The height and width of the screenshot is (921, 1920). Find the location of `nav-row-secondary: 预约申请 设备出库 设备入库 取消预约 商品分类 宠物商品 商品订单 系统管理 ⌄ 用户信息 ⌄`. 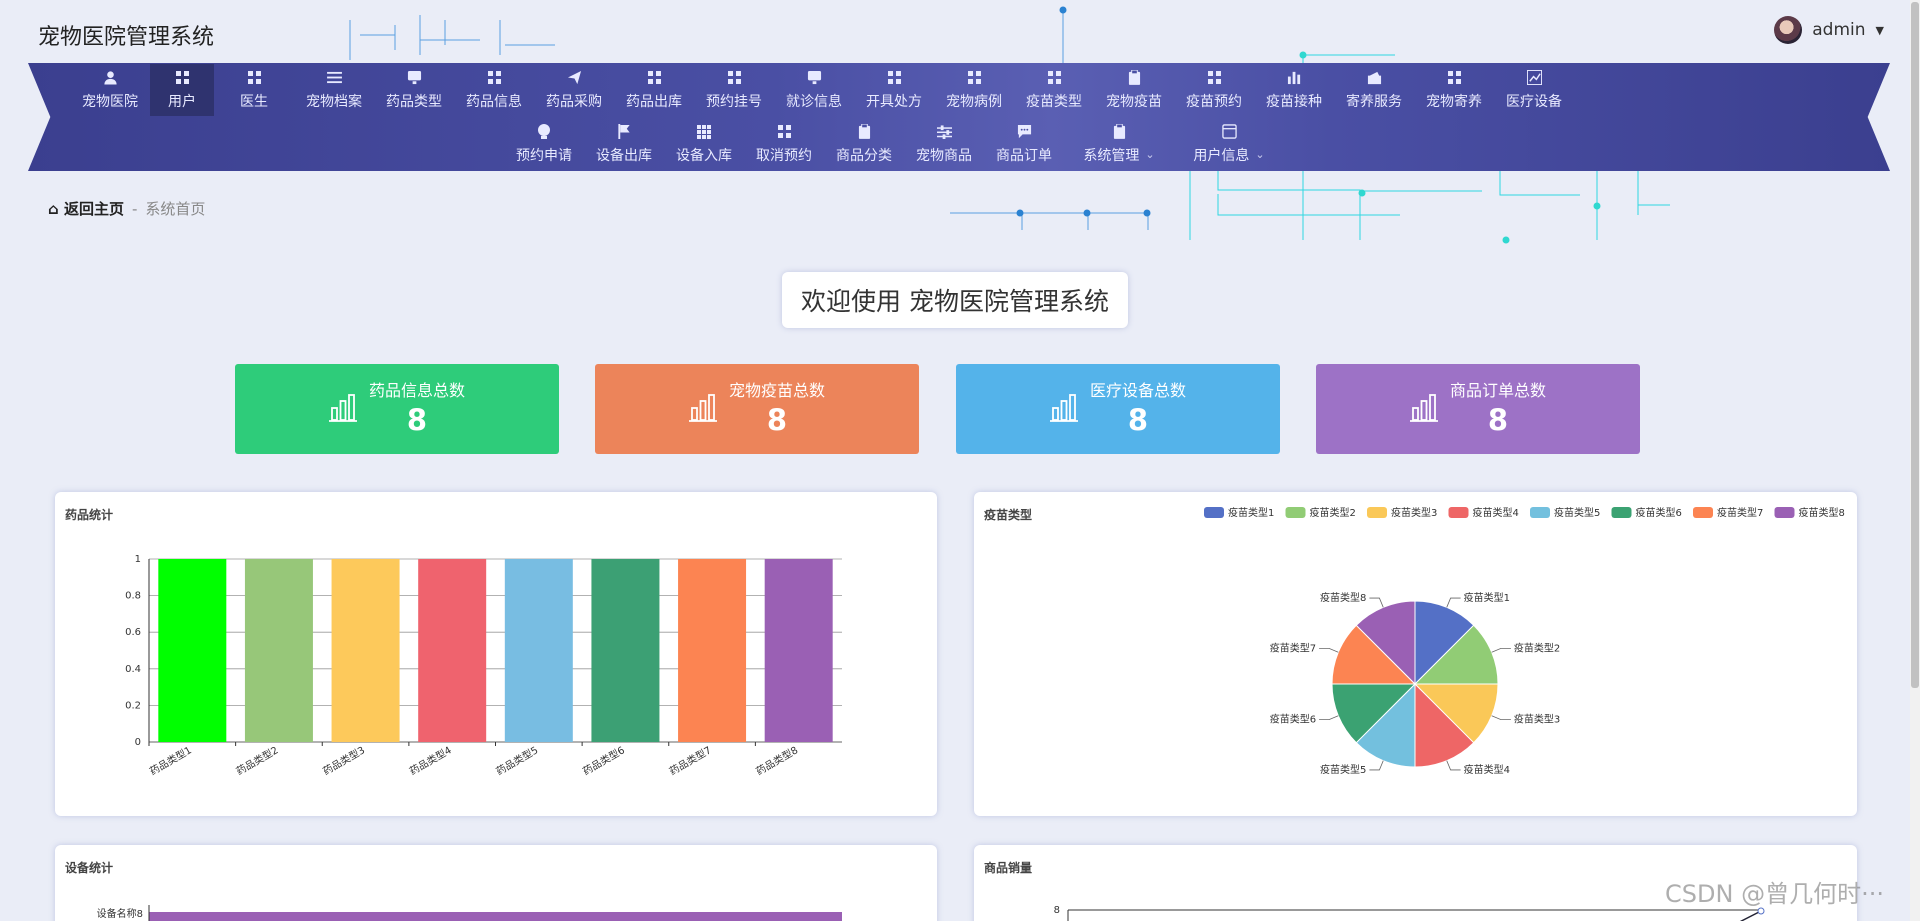

nav-row-secondary: 预约申请 设备出库 设备入库 取消预约 商品分类 宠物商品 商品订单 系统管理 ⌄ 用户信息 ⌄ is located at coordinates (894, 144).